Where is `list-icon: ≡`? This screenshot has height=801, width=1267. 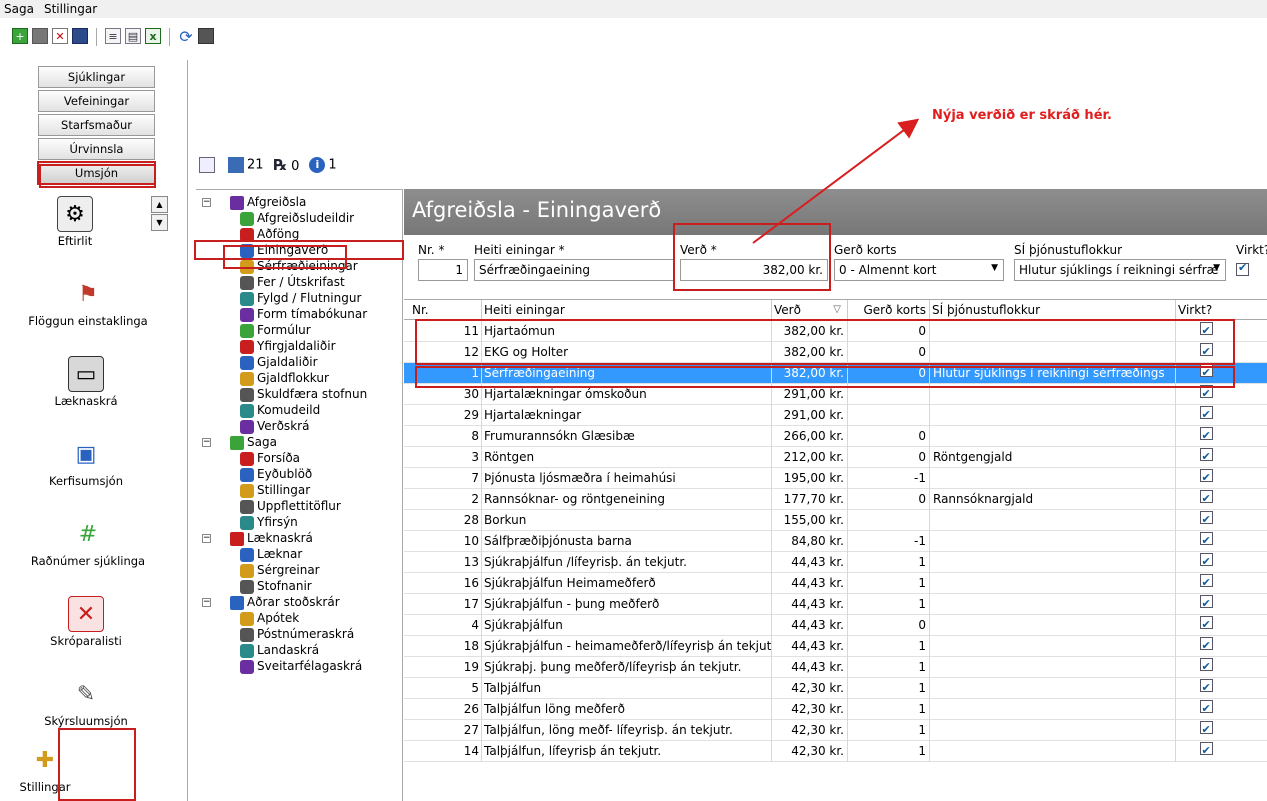 list-icon: ≡ is located at coordinates (113, 36).